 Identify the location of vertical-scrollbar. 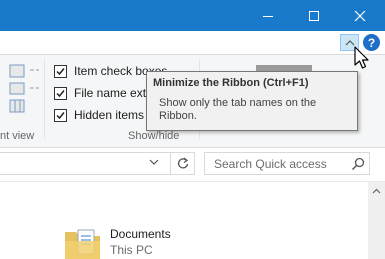
(376, 220).